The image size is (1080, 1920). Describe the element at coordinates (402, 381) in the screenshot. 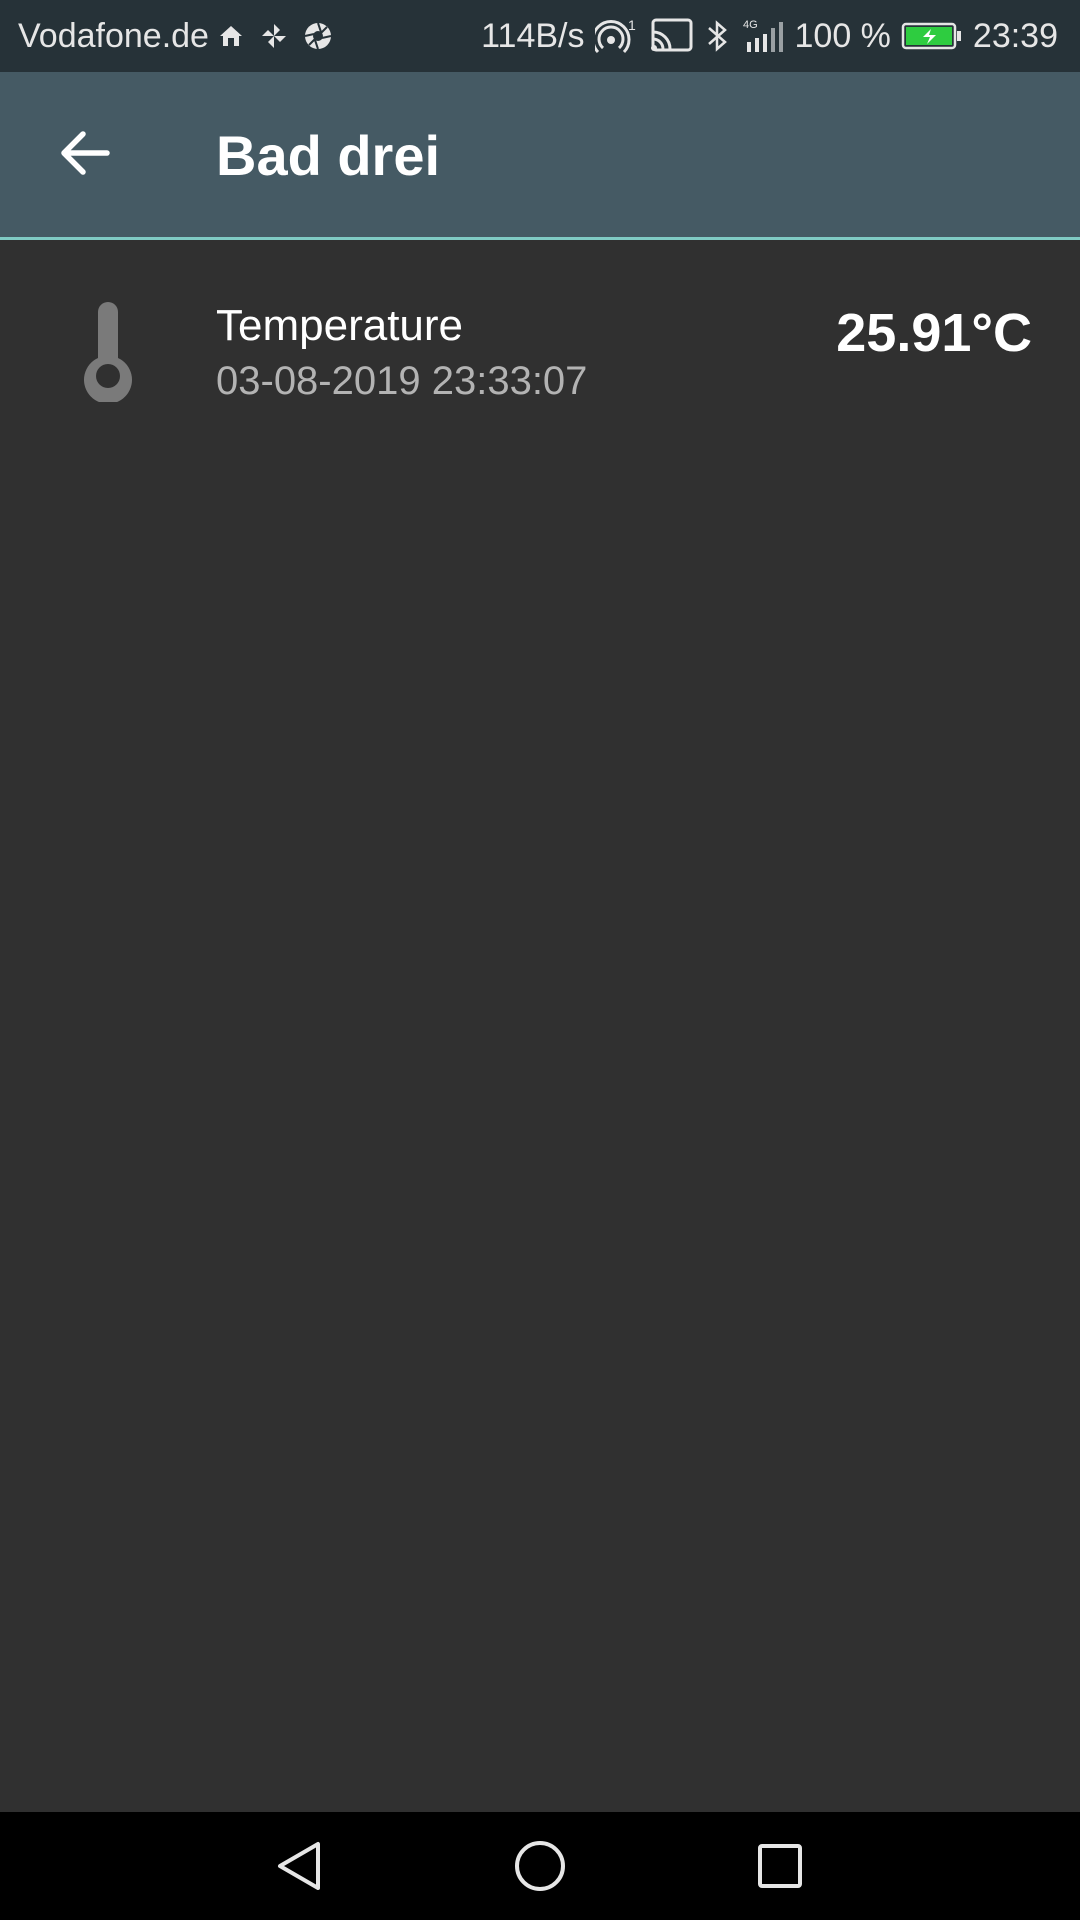

I see `sensor-timestamp: 03-08-2019 23:33:07` at that location.